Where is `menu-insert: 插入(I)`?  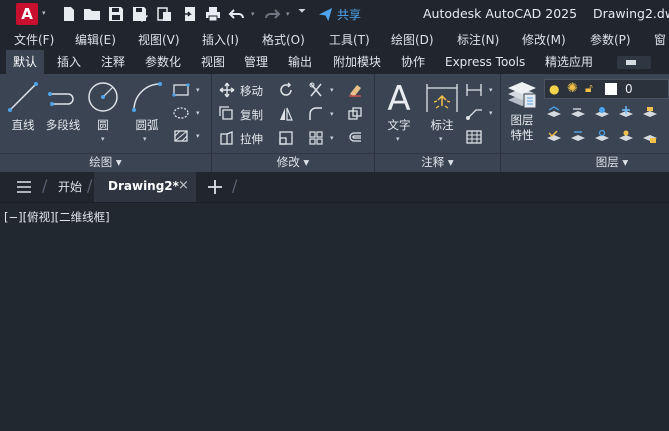 menu-insert: 插入(I) is located at coordinates (220, 39).